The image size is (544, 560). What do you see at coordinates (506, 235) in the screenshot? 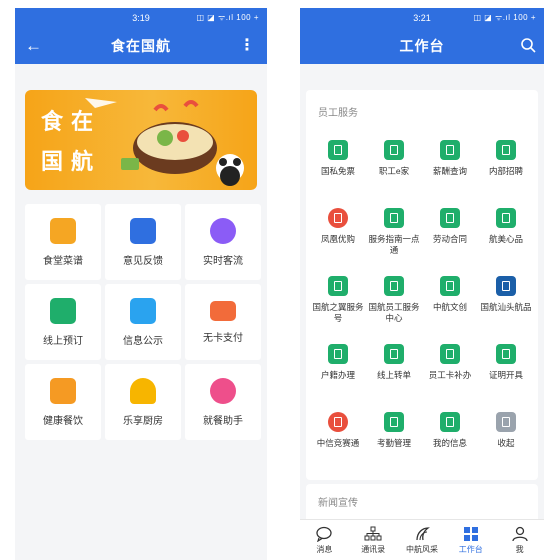
I see `service-item: 航美心品` at bounding box center [506, 235].